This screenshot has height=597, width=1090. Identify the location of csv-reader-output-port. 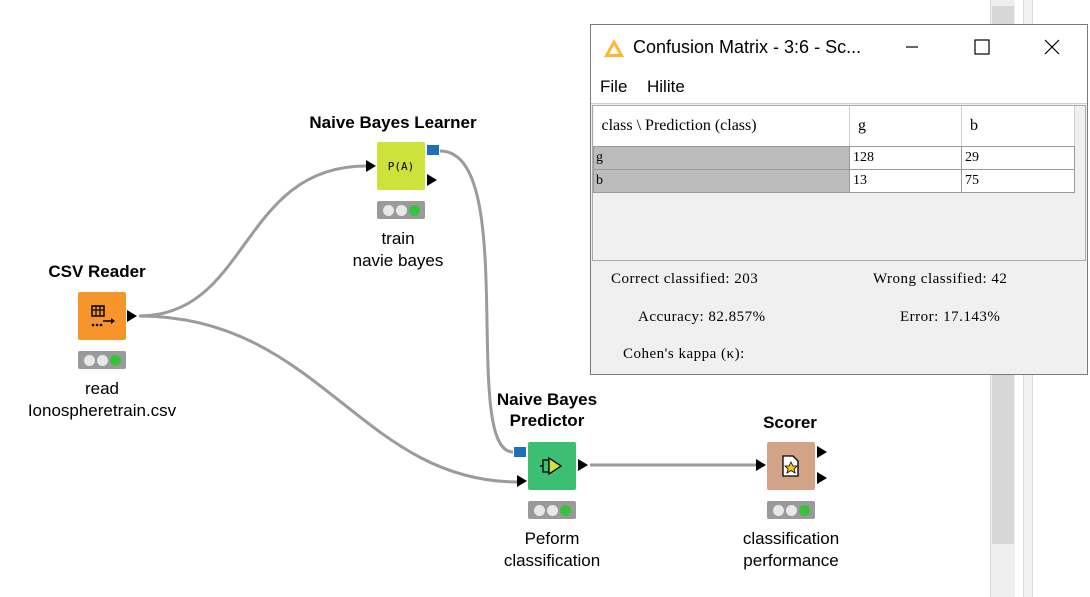
(132, 316).